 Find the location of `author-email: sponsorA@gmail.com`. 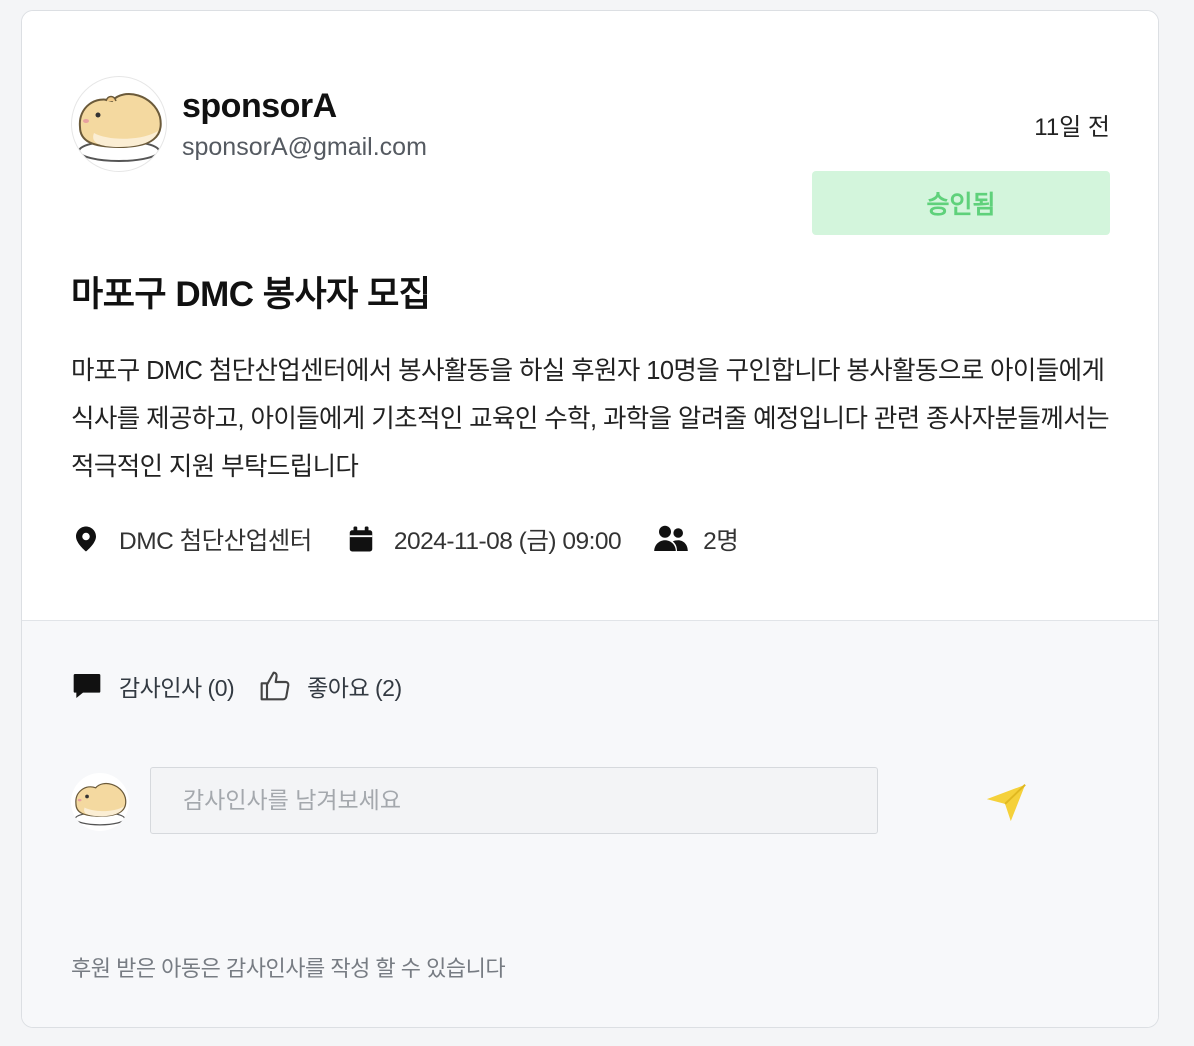

author-email: sponsorA@gmail.com is located at coordinates (304, 147).